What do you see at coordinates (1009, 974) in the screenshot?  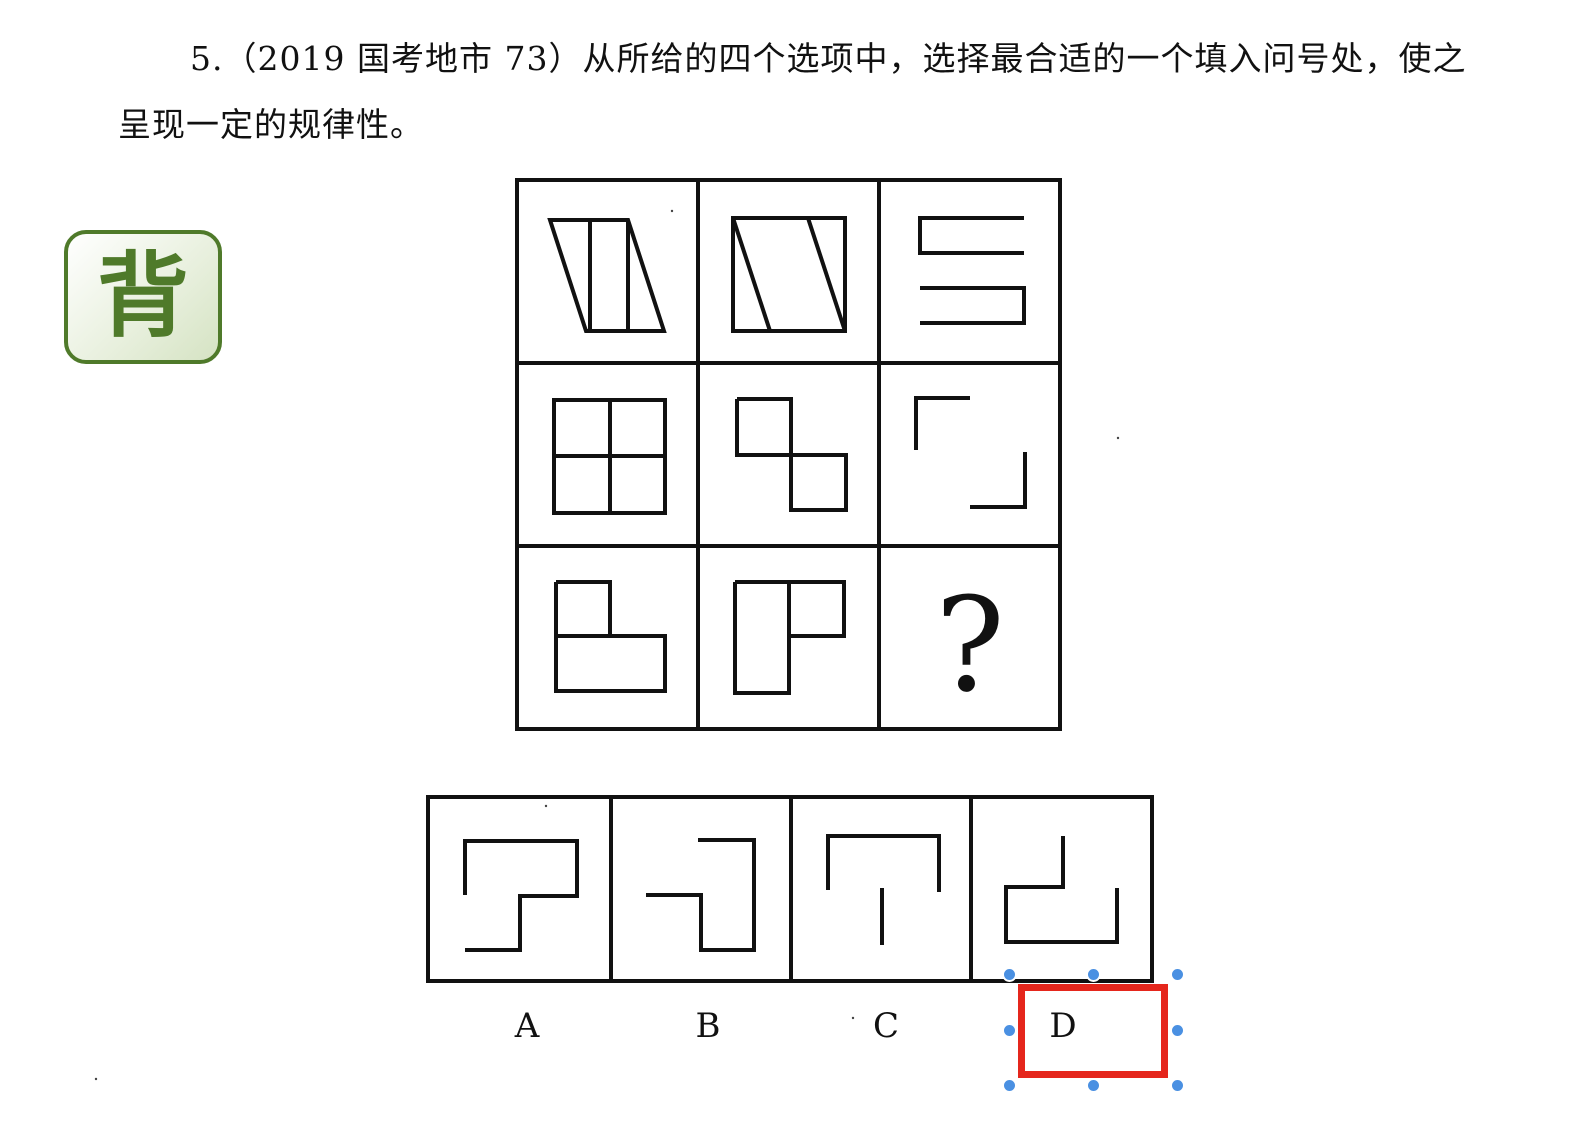 I see `resize-handle-top-left` at bounding box center [1009, 974].